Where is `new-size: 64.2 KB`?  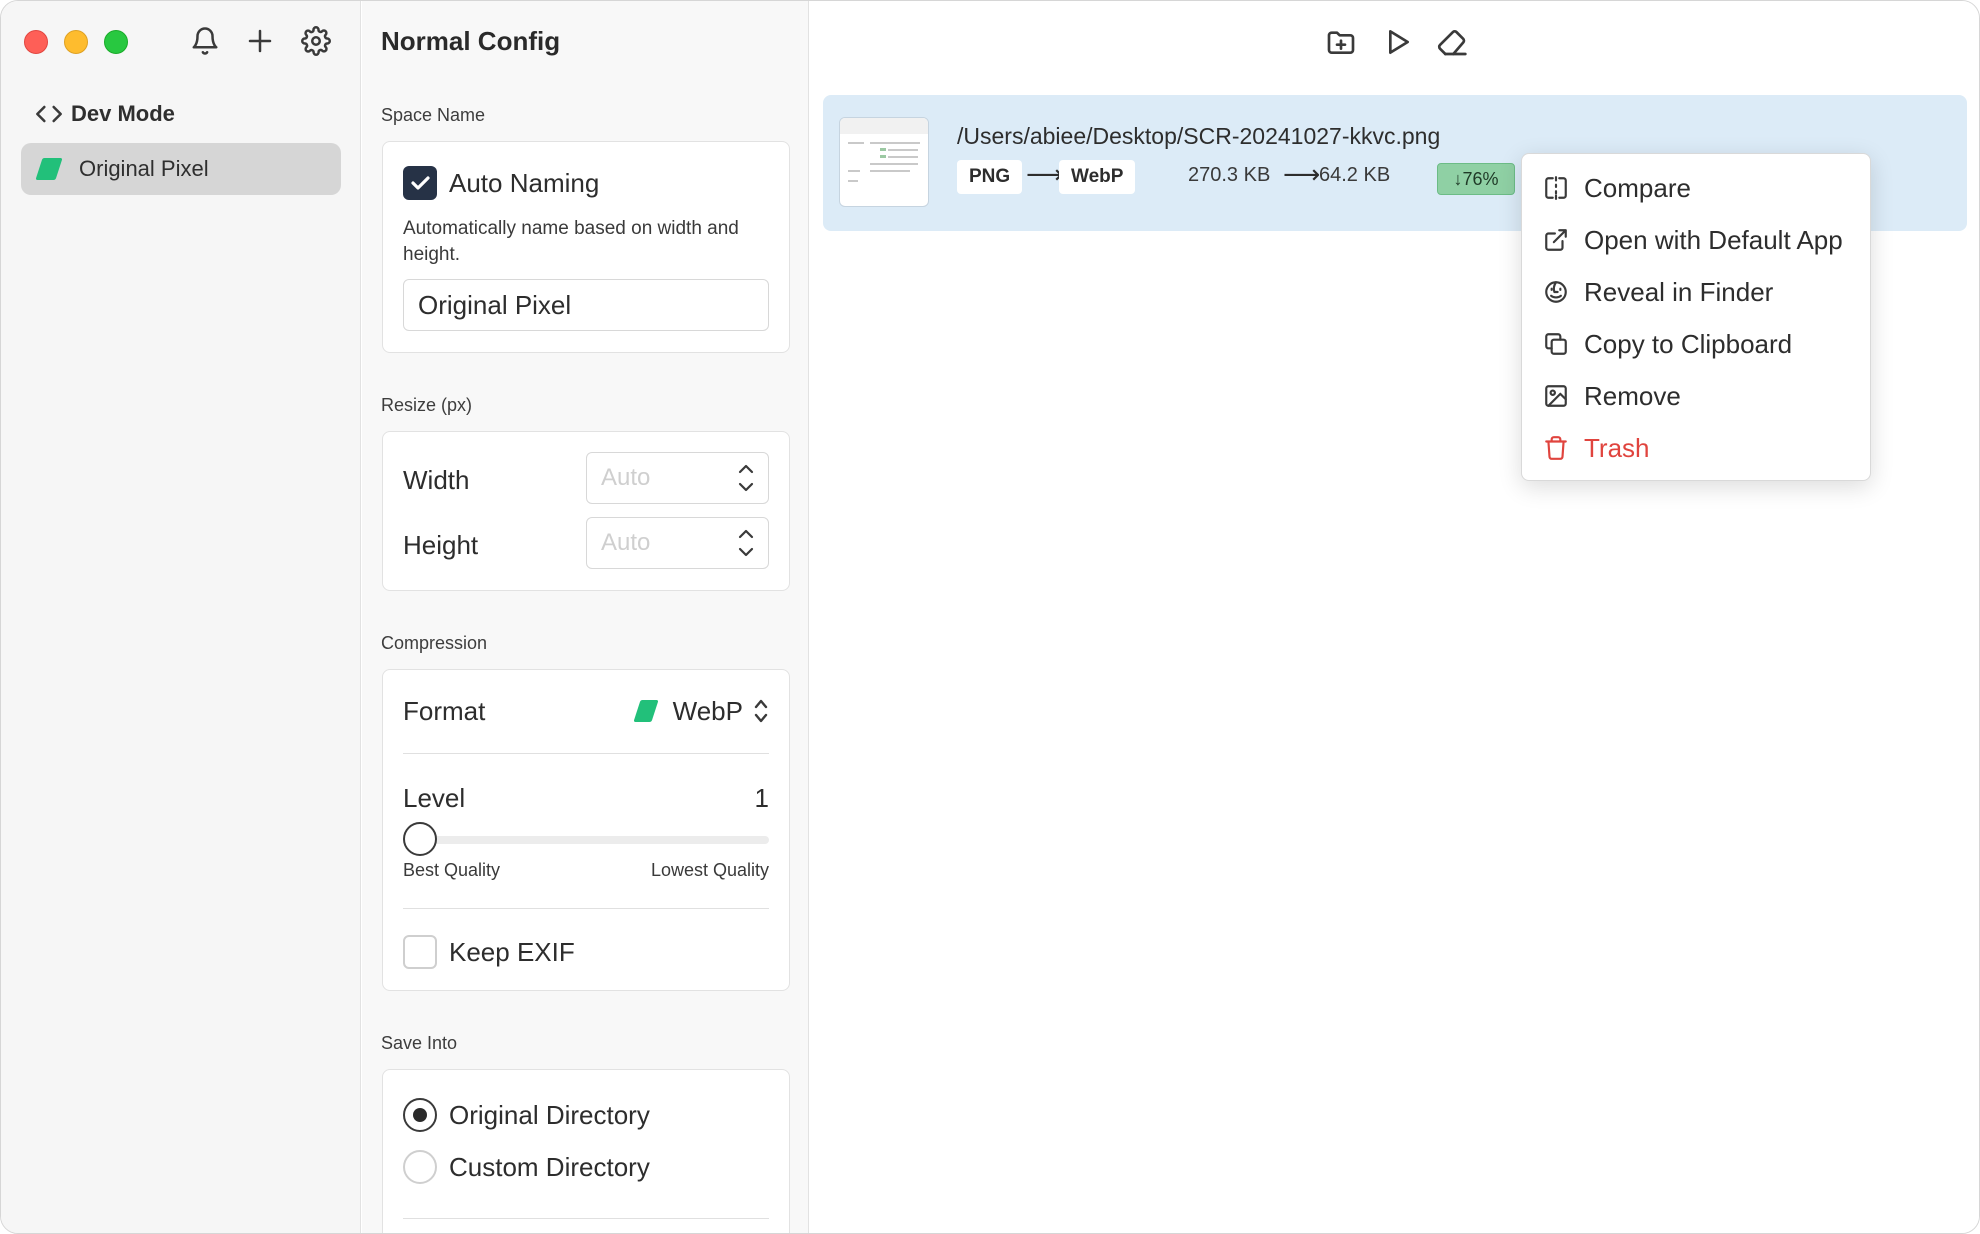
new-size: 64.2 KB is located at coordinates (1355, 175).